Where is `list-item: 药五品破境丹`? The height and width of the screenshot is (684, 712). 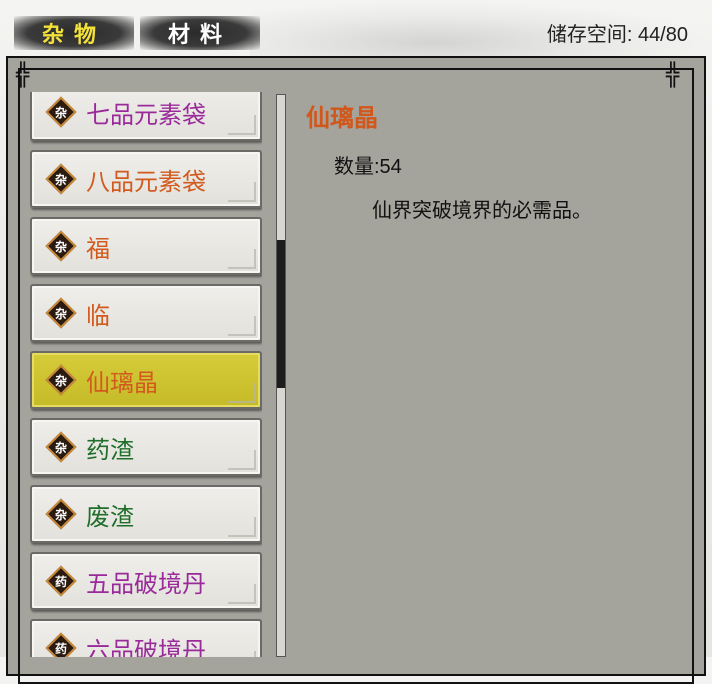 list-item: 药五品破境丹 is located at coordinates (146, 581).